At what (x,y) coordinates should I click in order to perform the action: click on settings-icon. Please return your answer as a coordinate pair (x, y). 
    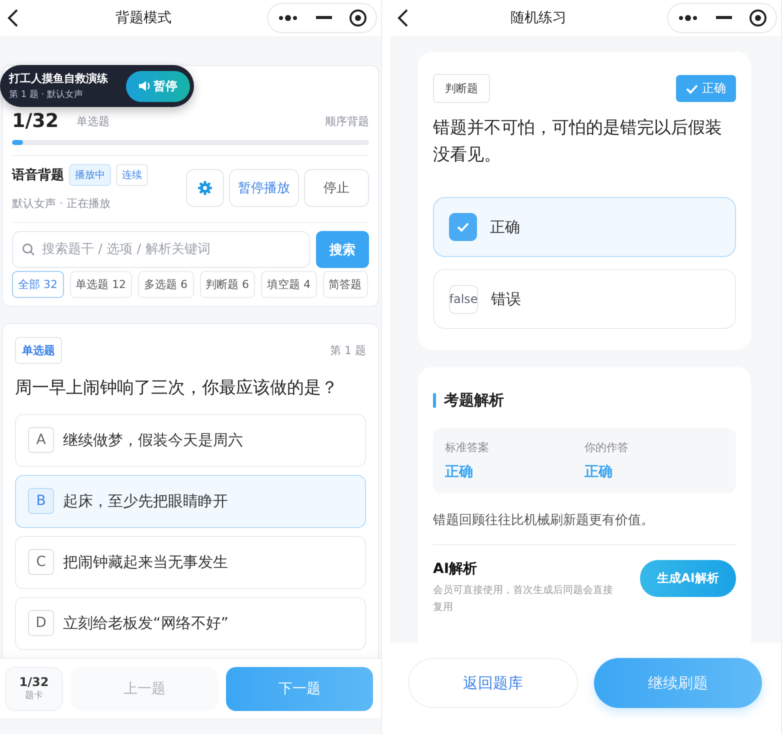
    Looking at the image, I should click on (205, 187).